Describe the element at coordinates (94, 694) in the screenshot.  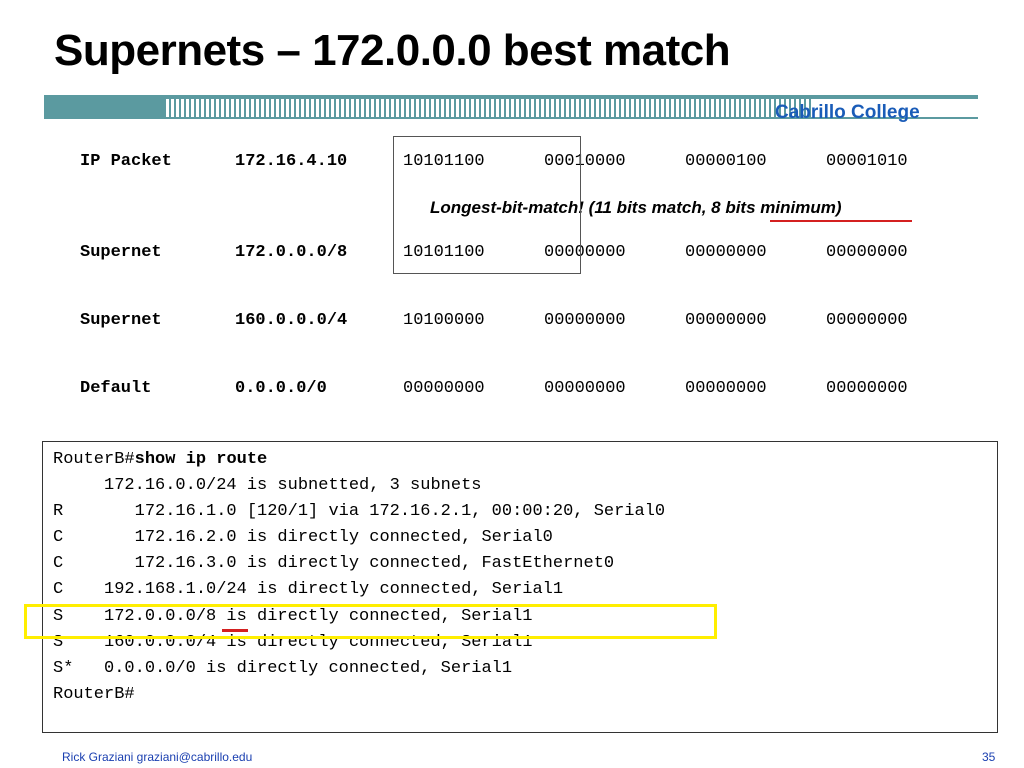
I see `terminal-line: RouterB#` at that location.